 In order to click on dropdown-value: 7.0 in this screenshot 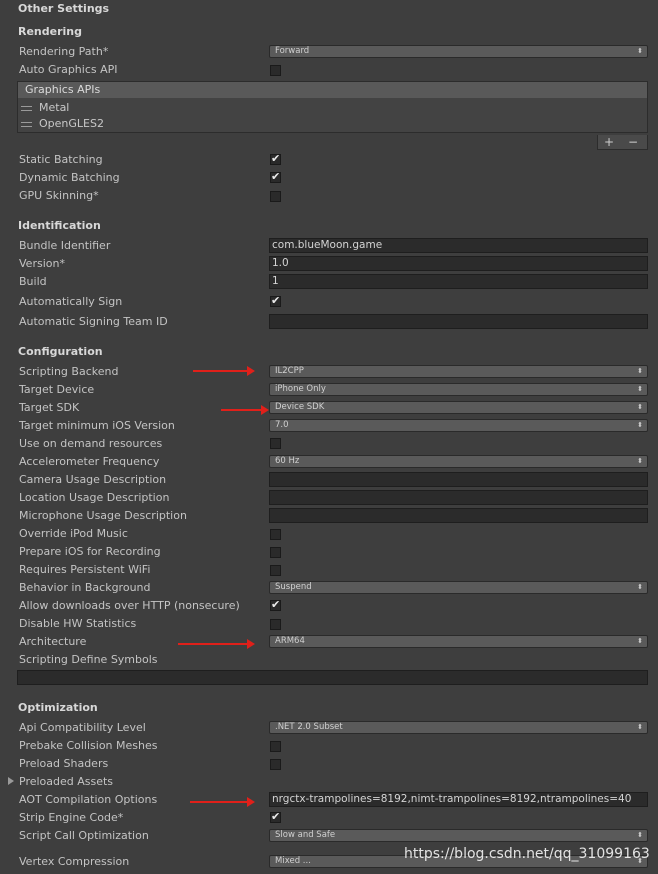, I will do `click(282, 425)`.